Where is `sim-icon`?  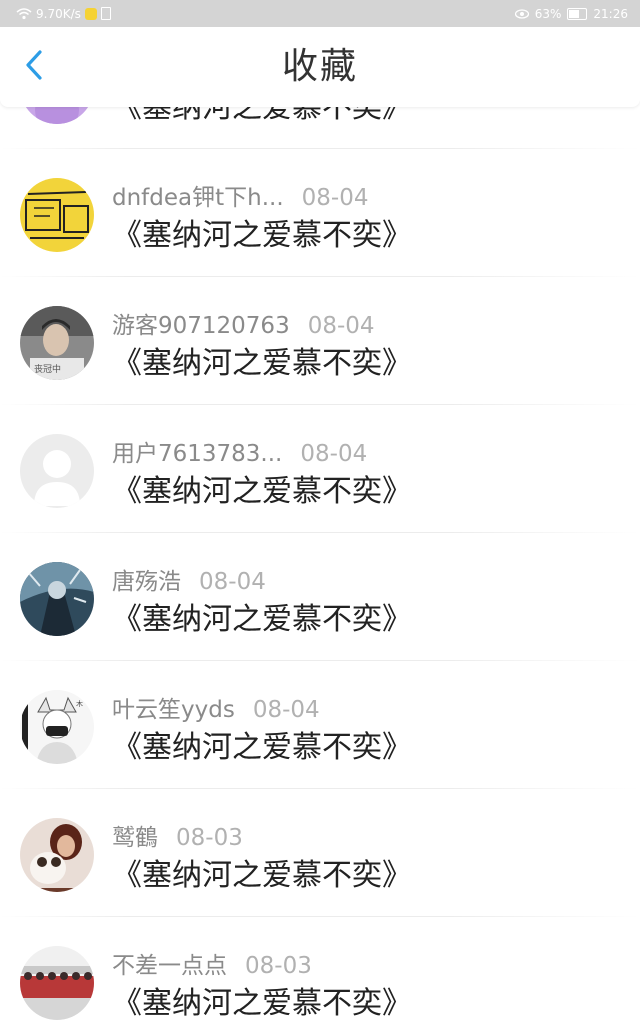
sim-icon is located at coordinates (105, 13).